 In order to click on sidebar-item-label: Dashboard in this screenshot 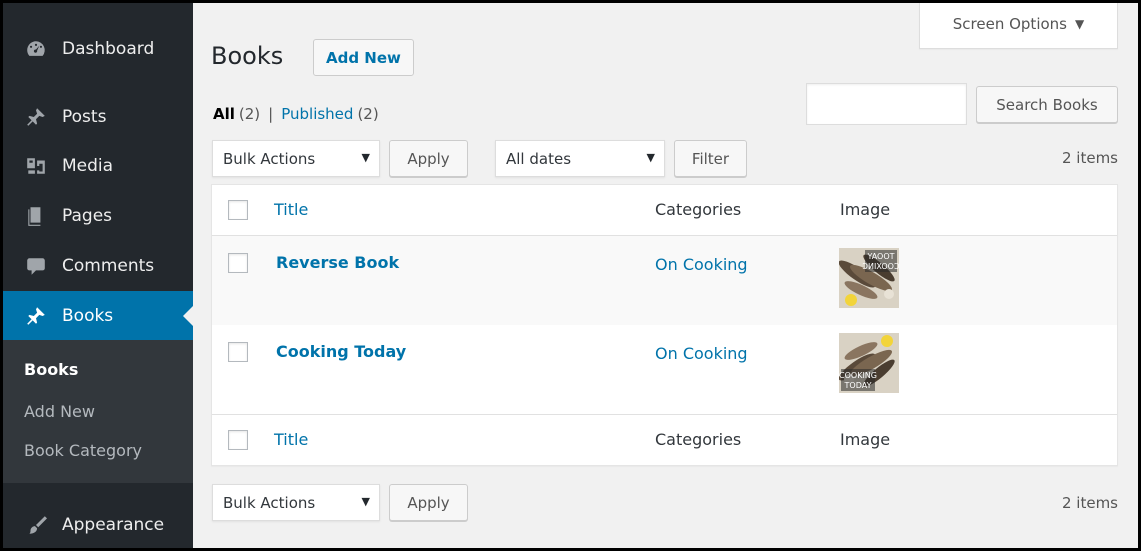, I will do `click(108, 49)`.